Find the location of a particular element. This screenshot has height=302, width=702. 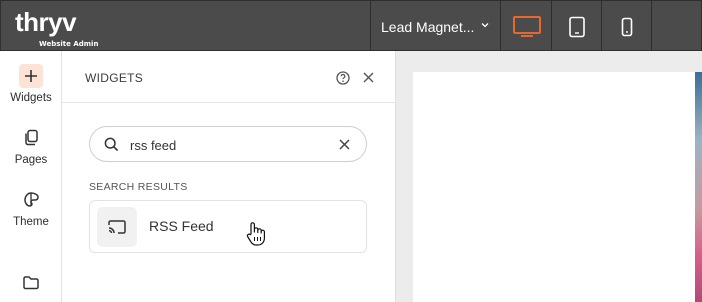

tablet-icon is located at coordinates (577, 26).